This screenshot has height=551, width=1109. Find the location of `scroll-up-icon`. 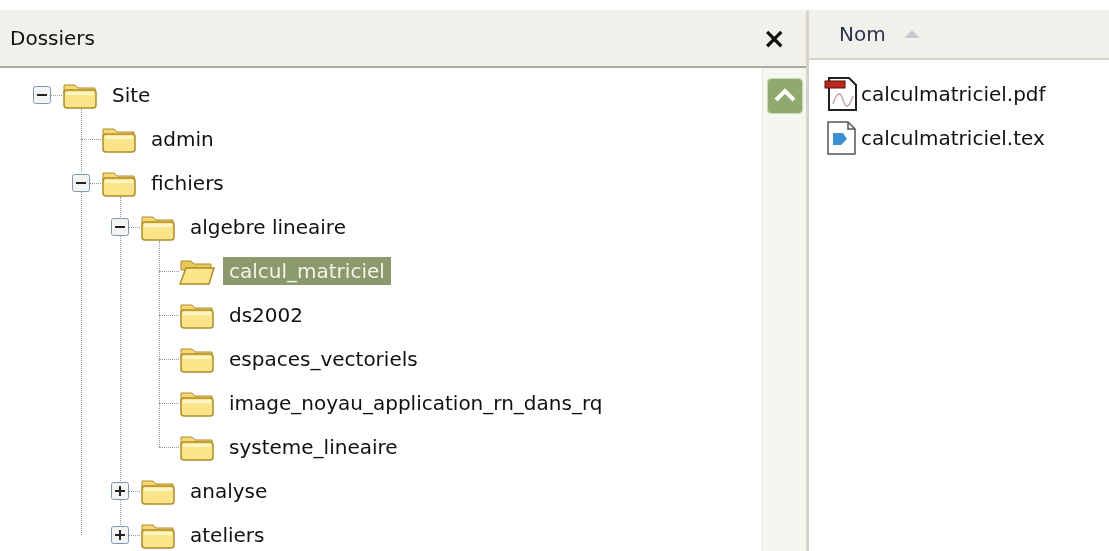

scroll-up-icon is located at coordinates (784, 96).